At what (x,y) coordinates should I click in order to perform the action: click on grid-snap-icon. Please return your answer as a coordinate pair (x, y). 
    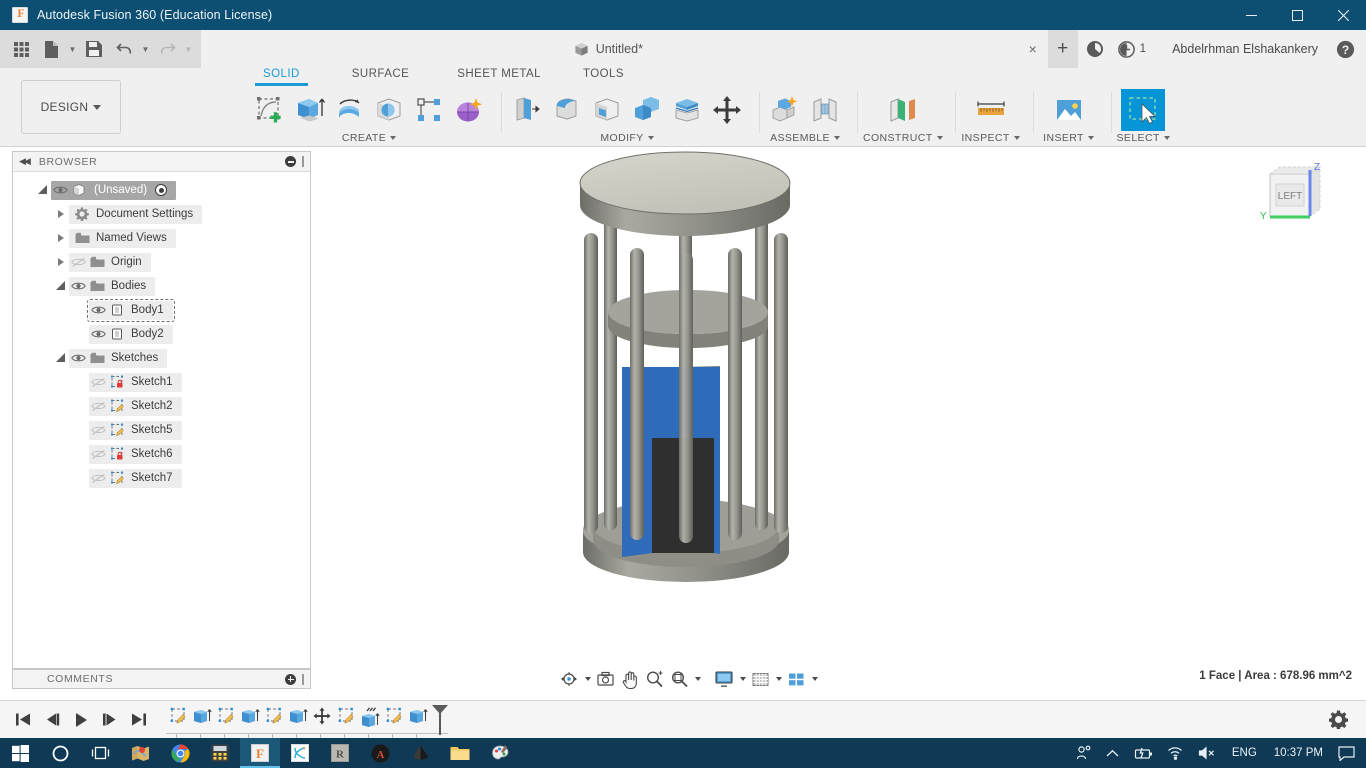
    Looking at the image, I should click on (760, 679).